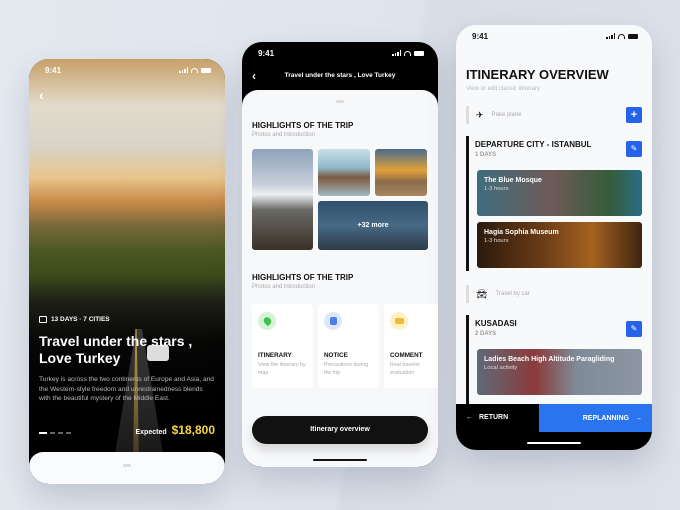 Image resolution: width=680 pixels, height=510 pixels. What do you see at coordinates (480, 114) in the screenshot?
I see `plane-icon: ✈` at bounding box center [480, 114].